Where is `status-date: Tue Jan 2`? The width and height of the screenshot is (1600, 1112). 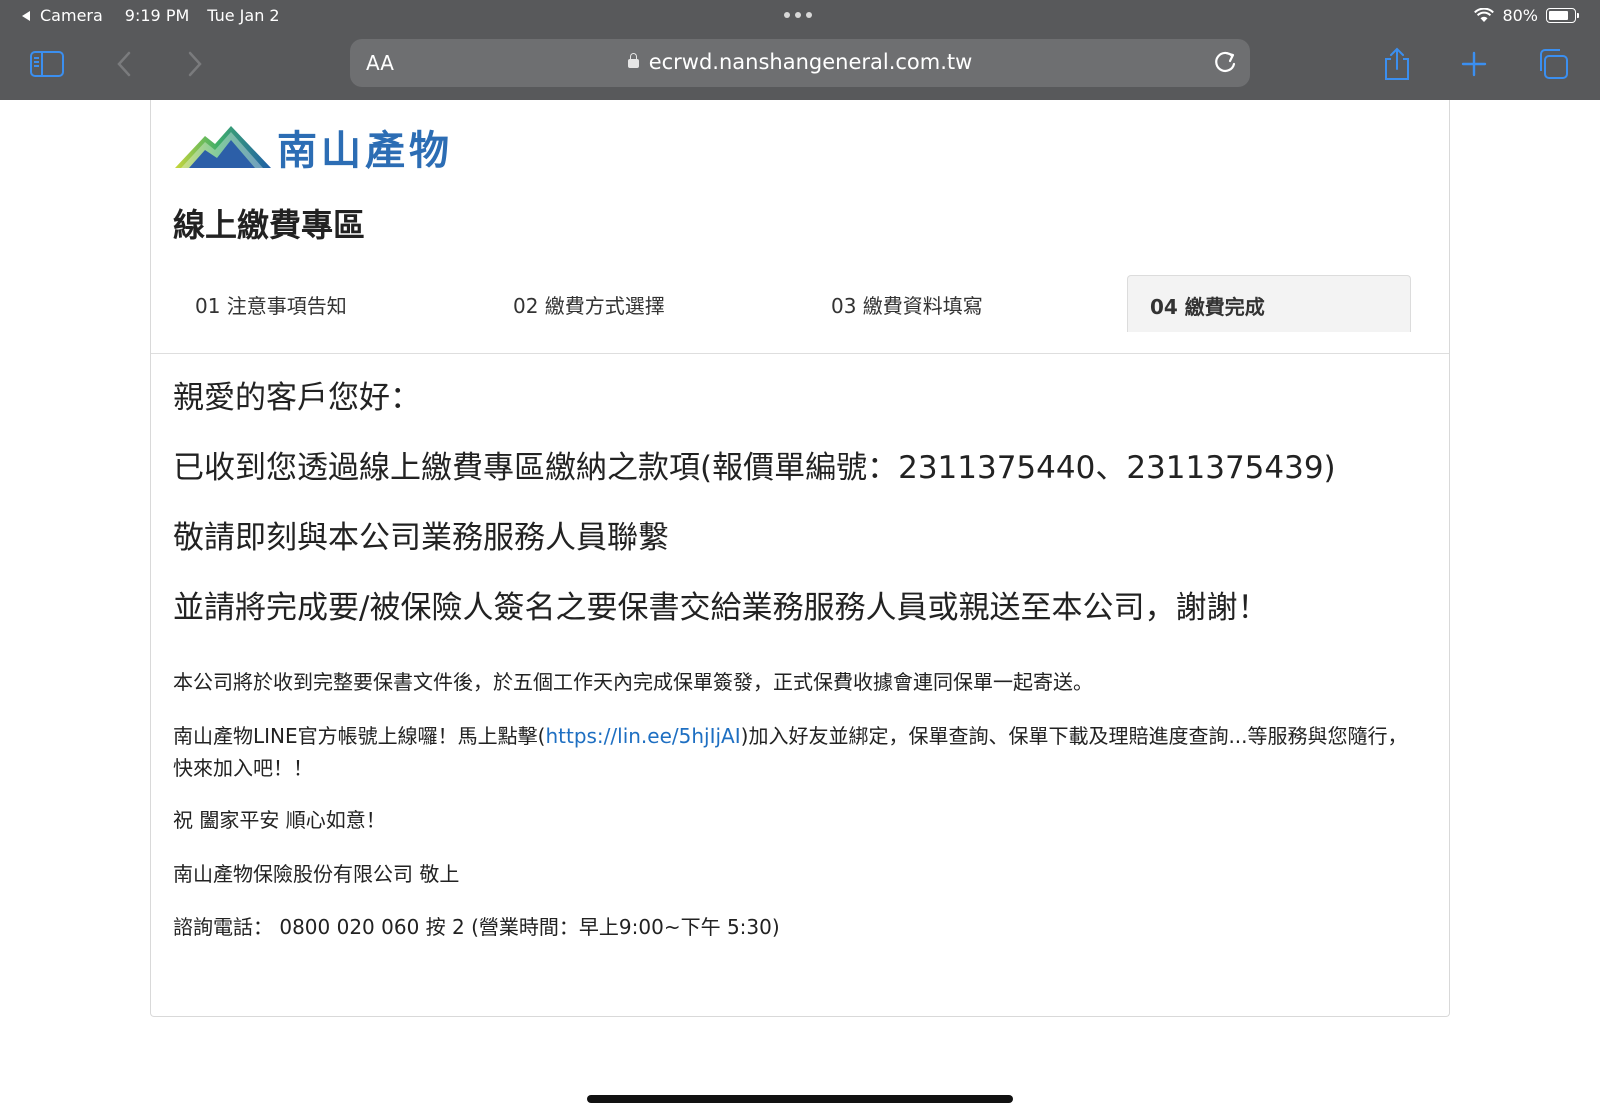 status-date: Tue Jan 2 is located at coordinates (243, 15).